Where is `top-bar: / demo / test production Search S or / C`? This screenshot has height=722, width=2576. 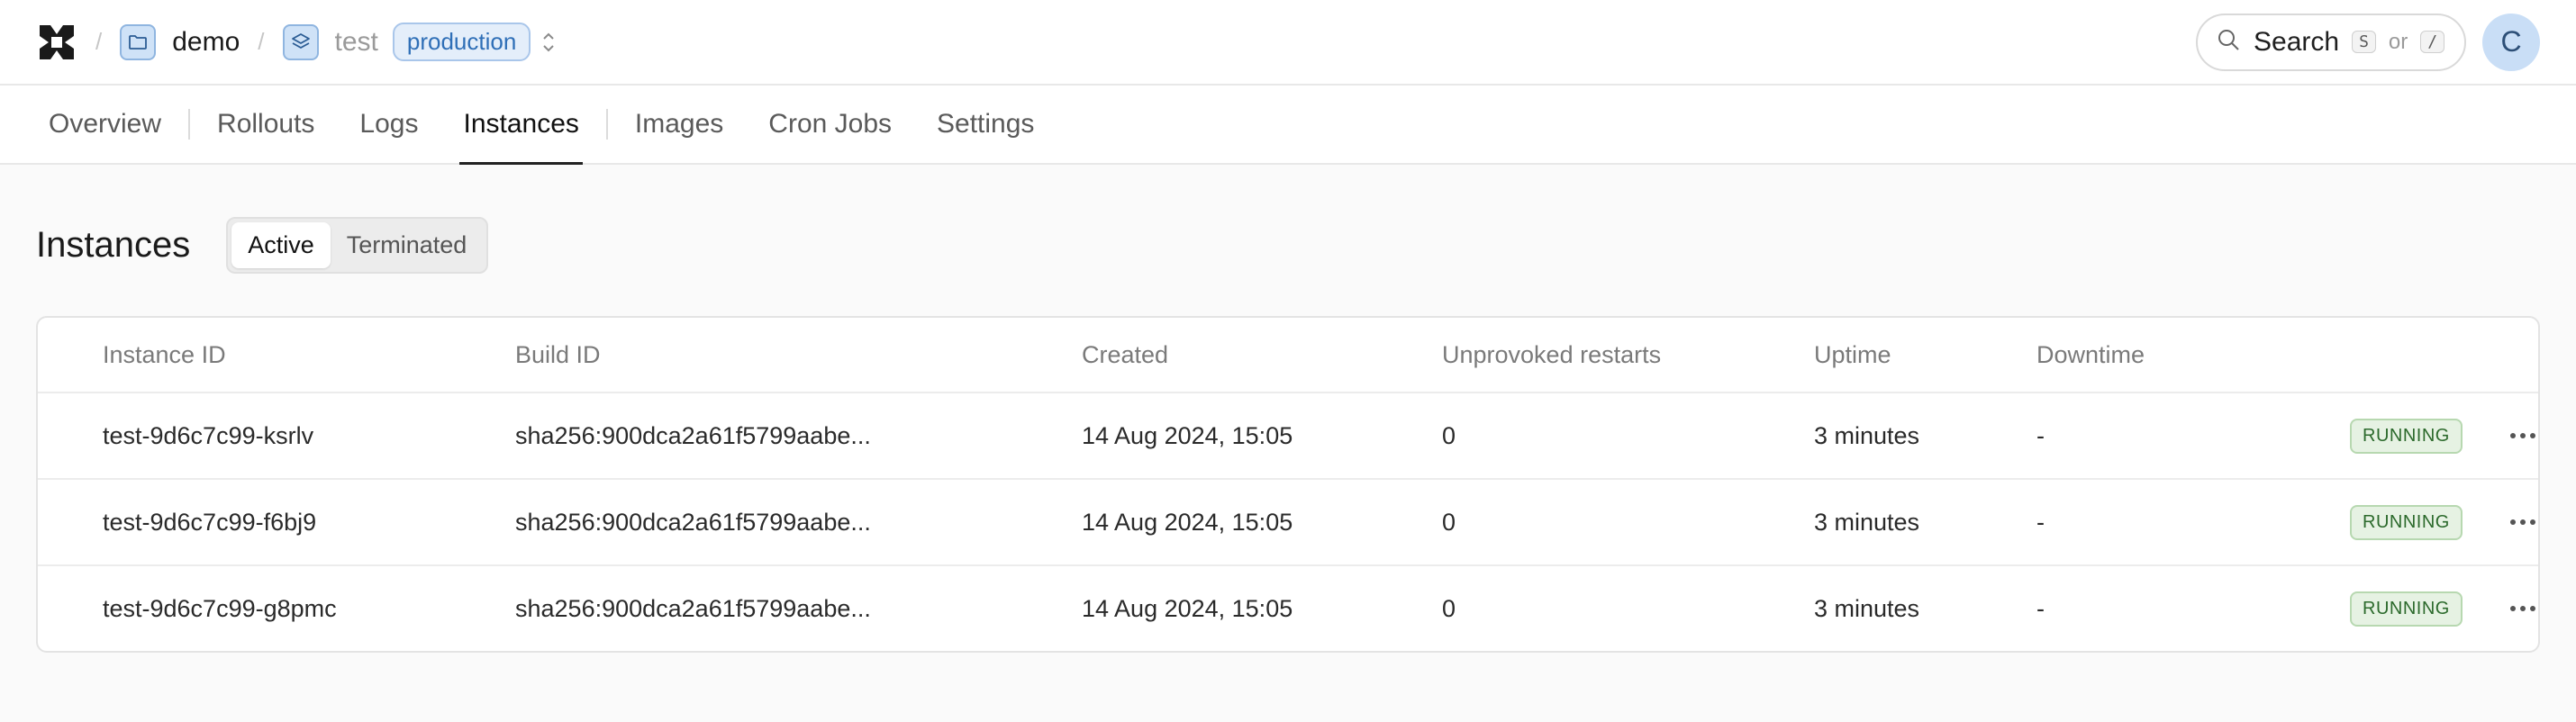
top-bar: / demo / test production Search S or / C is located at coordinates (1288, 43).